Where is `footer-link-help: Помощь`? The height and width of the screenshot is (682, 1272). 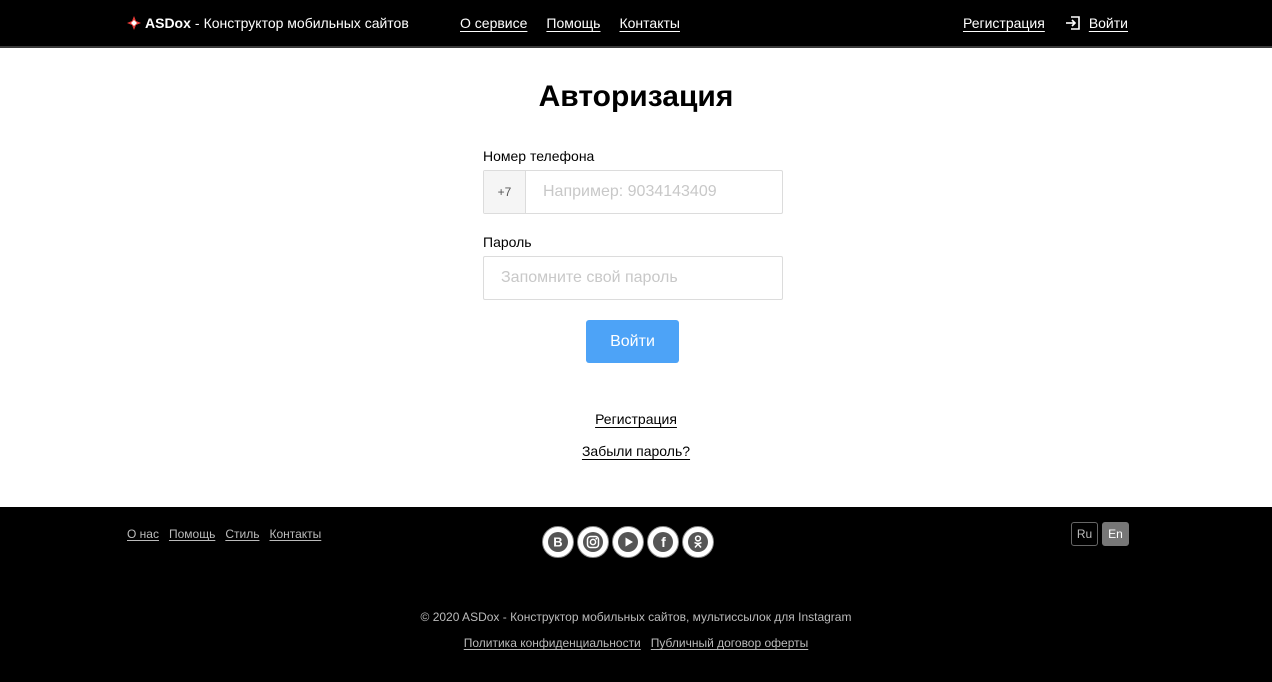 footer-link-help: Помощь is located at coordinates (192, 534).